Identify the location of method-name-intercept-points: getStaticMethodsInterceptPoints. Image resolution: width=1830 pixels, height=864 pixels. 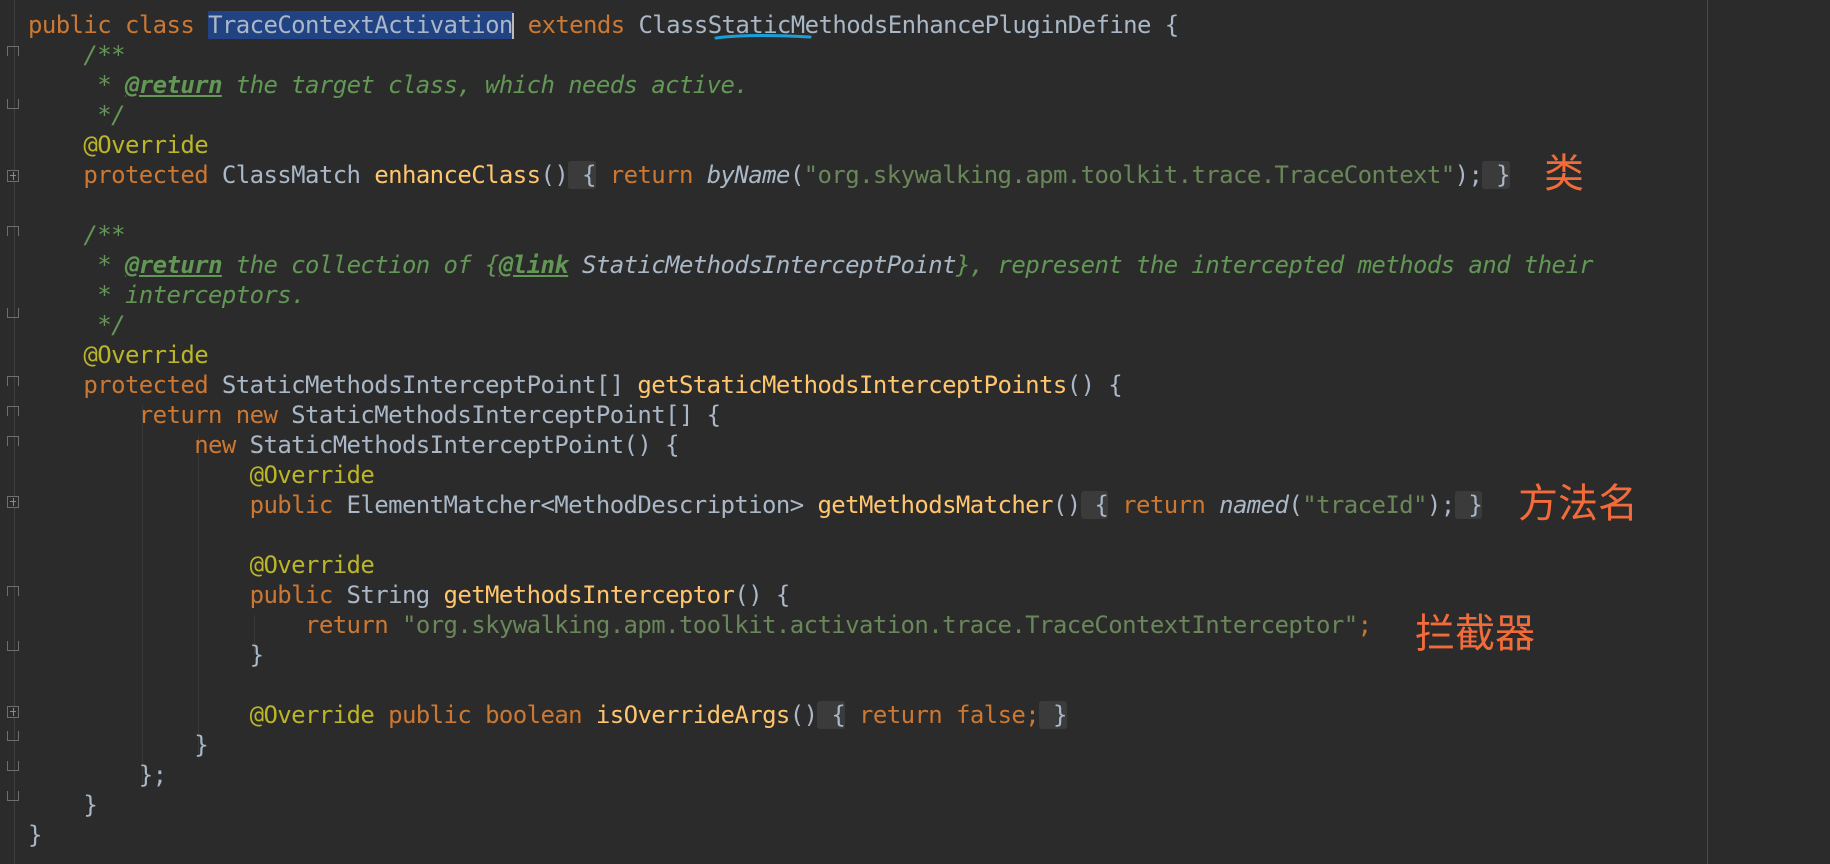
(852, 385).